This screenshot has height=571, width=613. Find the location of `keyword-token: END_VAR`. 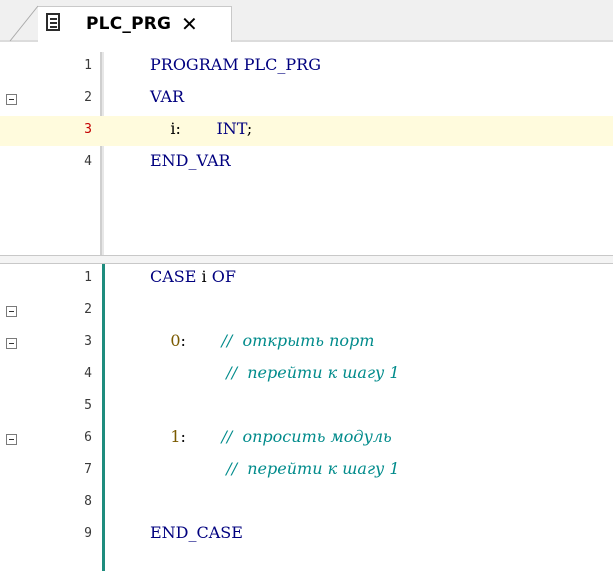

keyword-token: END_VAR is located at coordinates (190, 160).